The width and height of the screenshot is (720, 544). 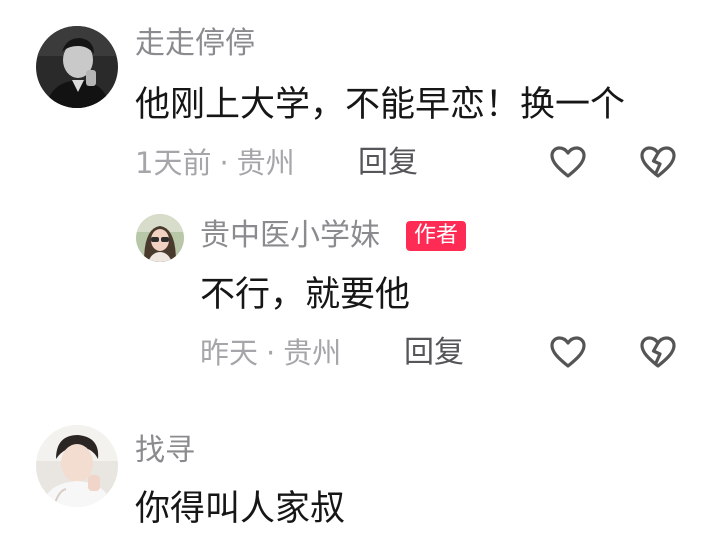 I want to click on comment-text: 不行，就要他, so click(x=305, y=295).